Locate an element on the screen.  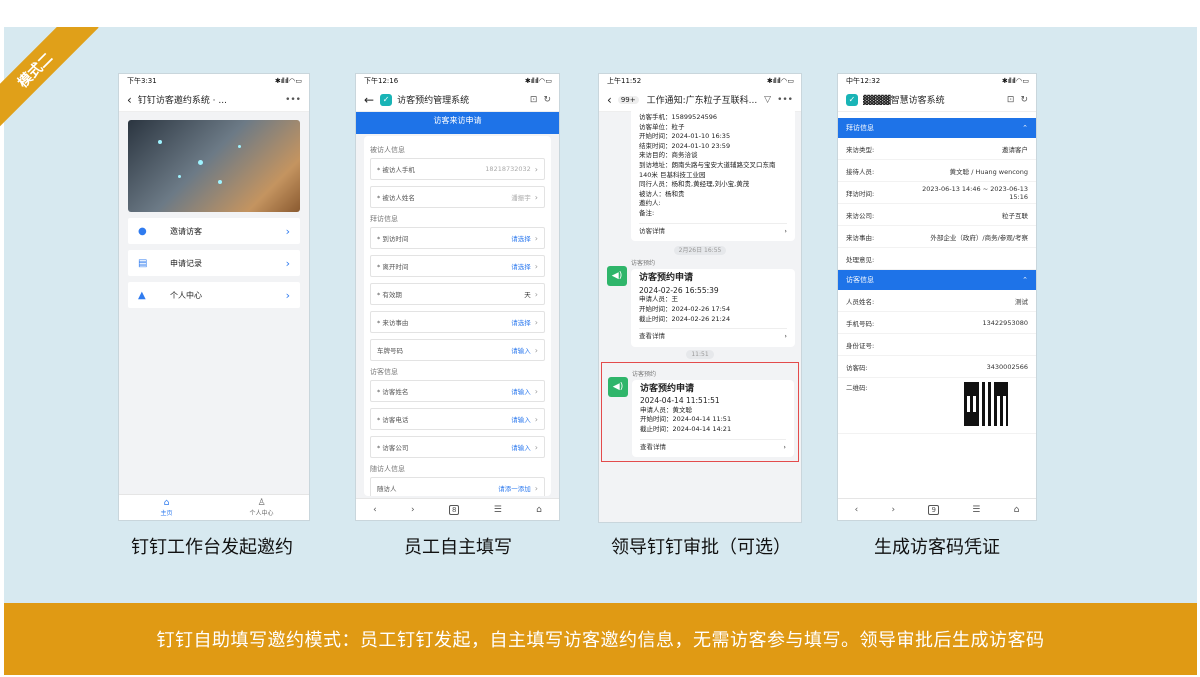
back-icon: ← is located at coordinates (369, 100).